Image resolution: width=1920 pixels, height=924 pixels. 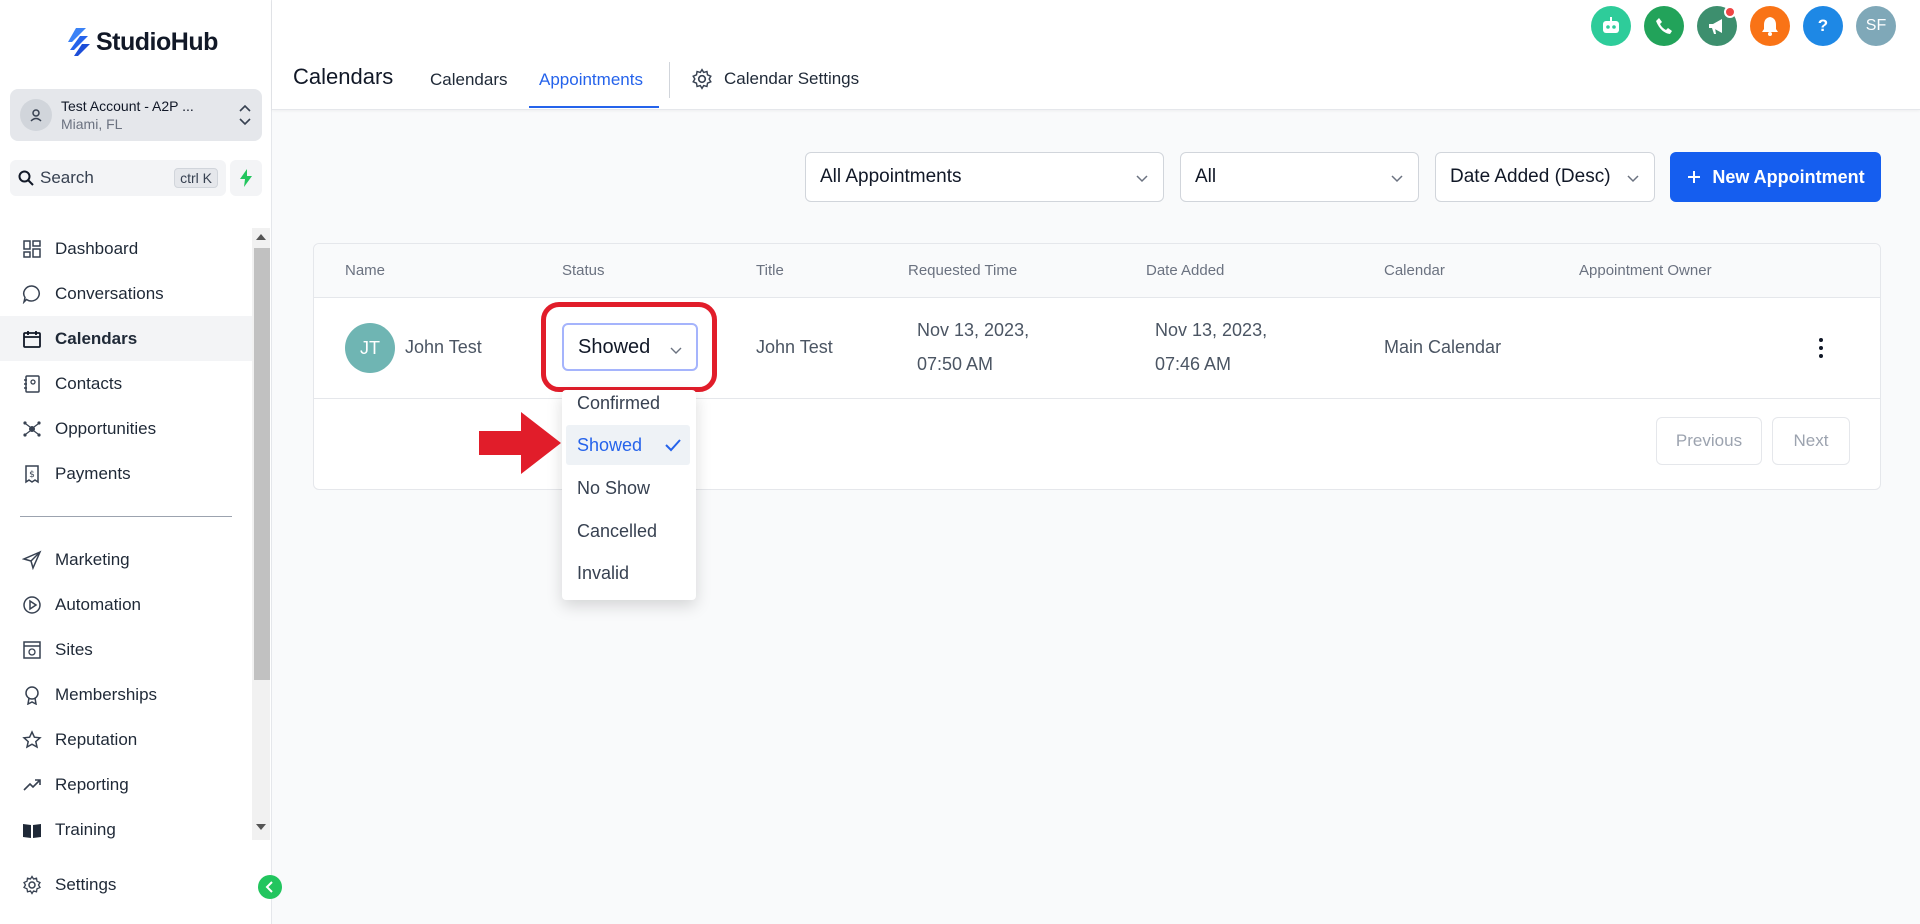 What do you see at coordinates (86, 884) in the screenshot?
I see `sidebar-item-label: Settings` at bounding box center [86, 884].